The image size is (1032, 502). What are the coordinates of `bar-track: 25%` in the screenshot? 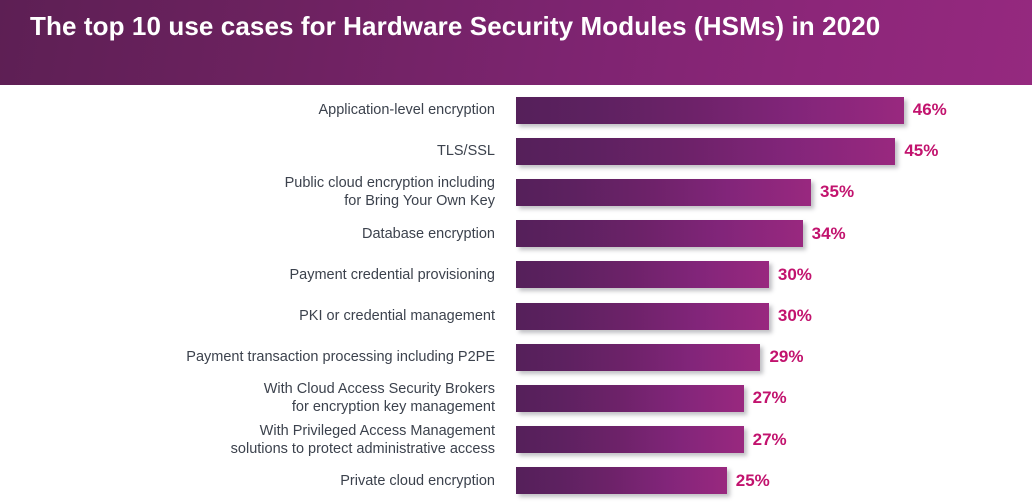 It's located at (763, 481).